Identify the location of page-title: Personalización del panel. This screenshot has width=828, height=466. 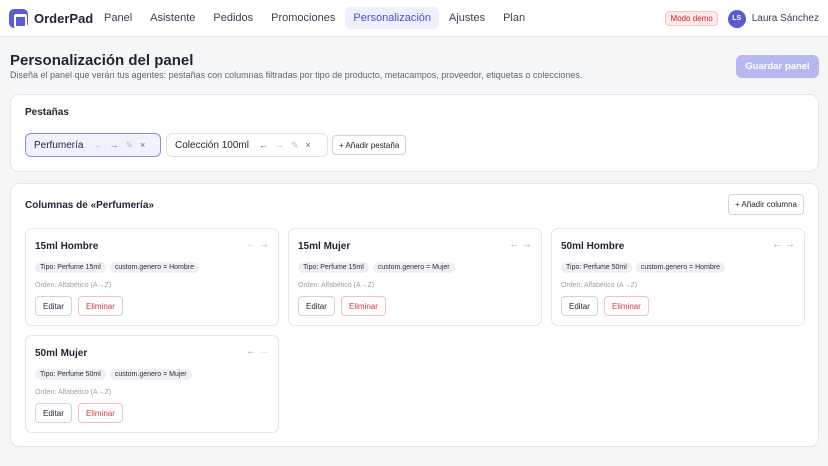
(102, 60).